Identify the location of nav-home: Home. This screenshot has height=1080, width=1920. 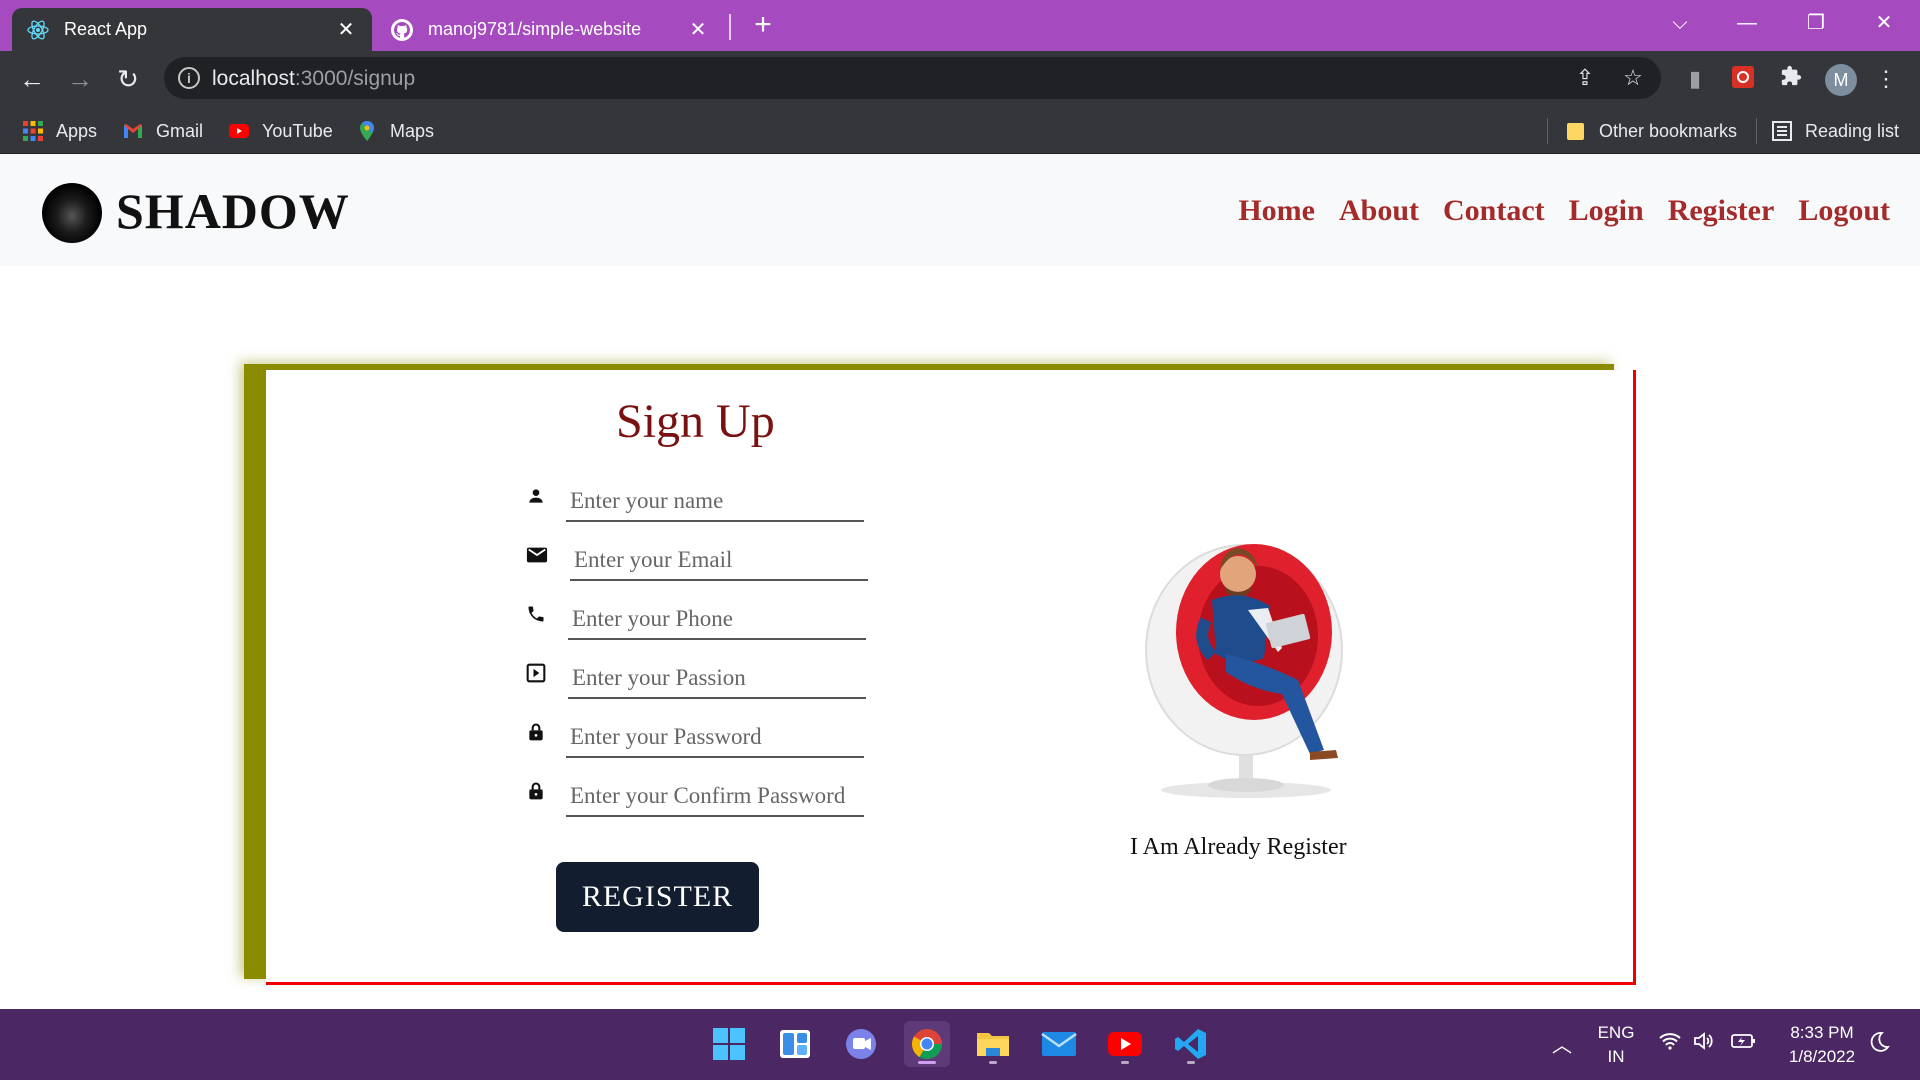
(1276, 211).